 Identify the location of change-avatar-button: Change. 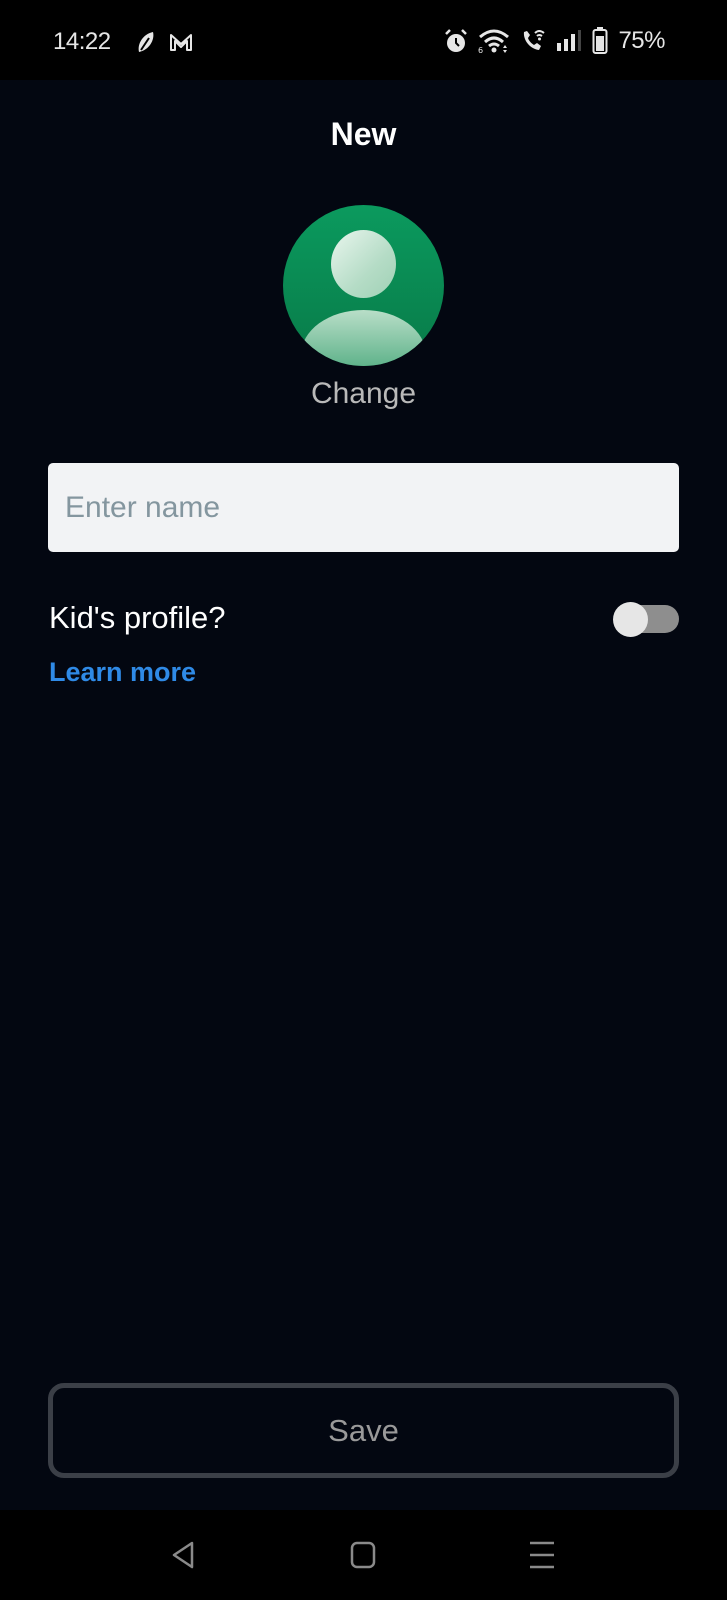
(363, 394).